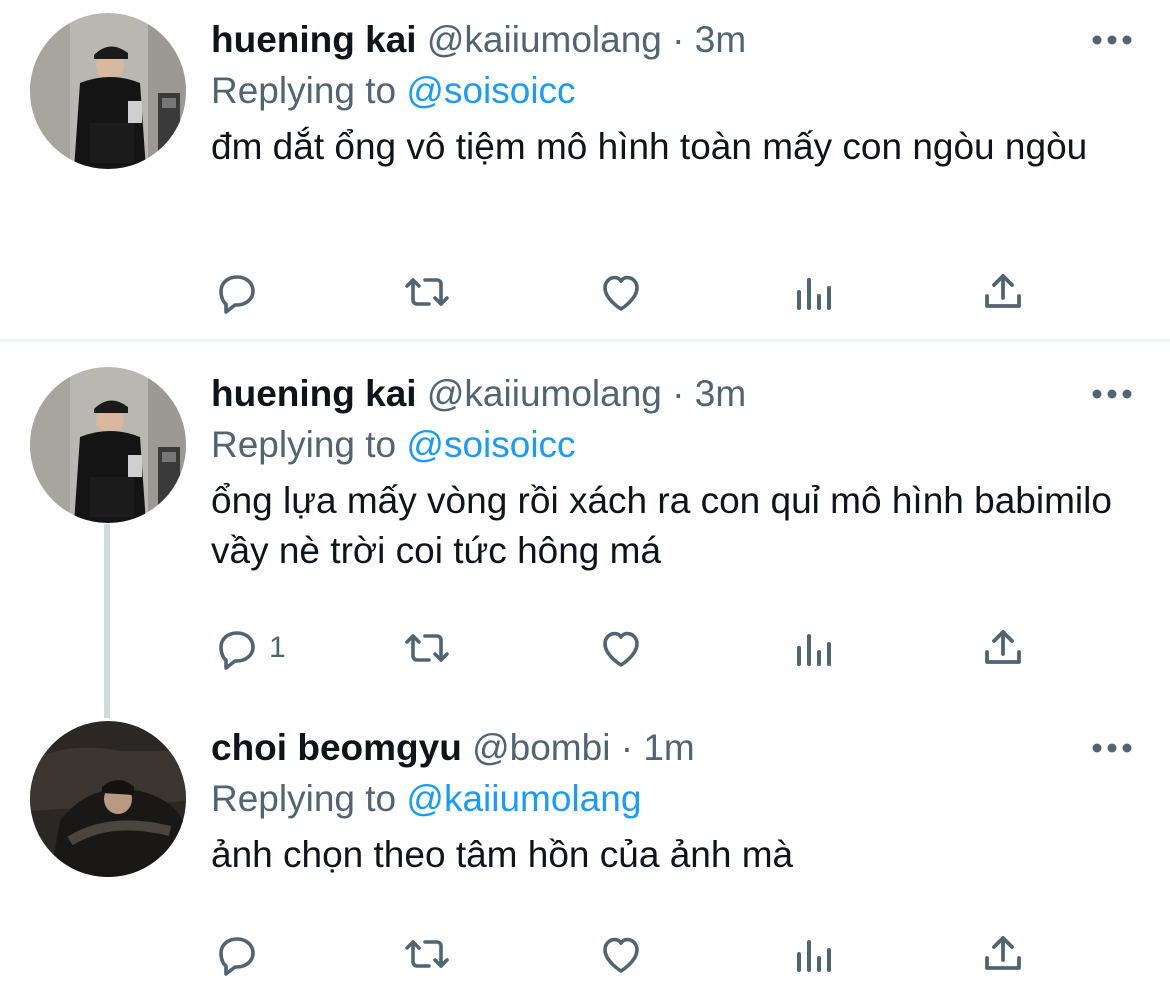 The image size is (1170, 981). I want to click on action-bar: 1, so click(621, 648).